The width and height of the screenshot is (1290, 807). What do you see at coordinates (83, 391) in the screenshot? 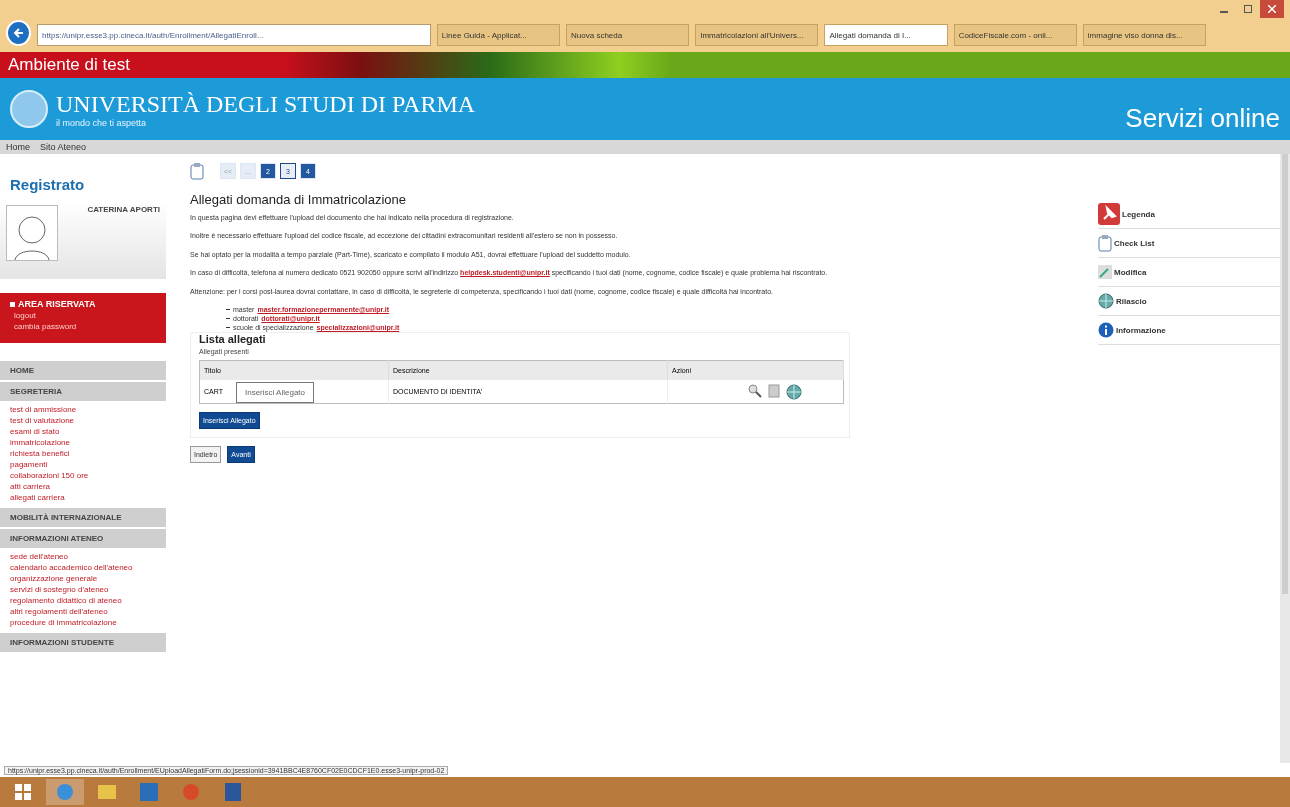
I see `sidebar-section-header: SEGRETERIA` at bounding box center [83, 391].